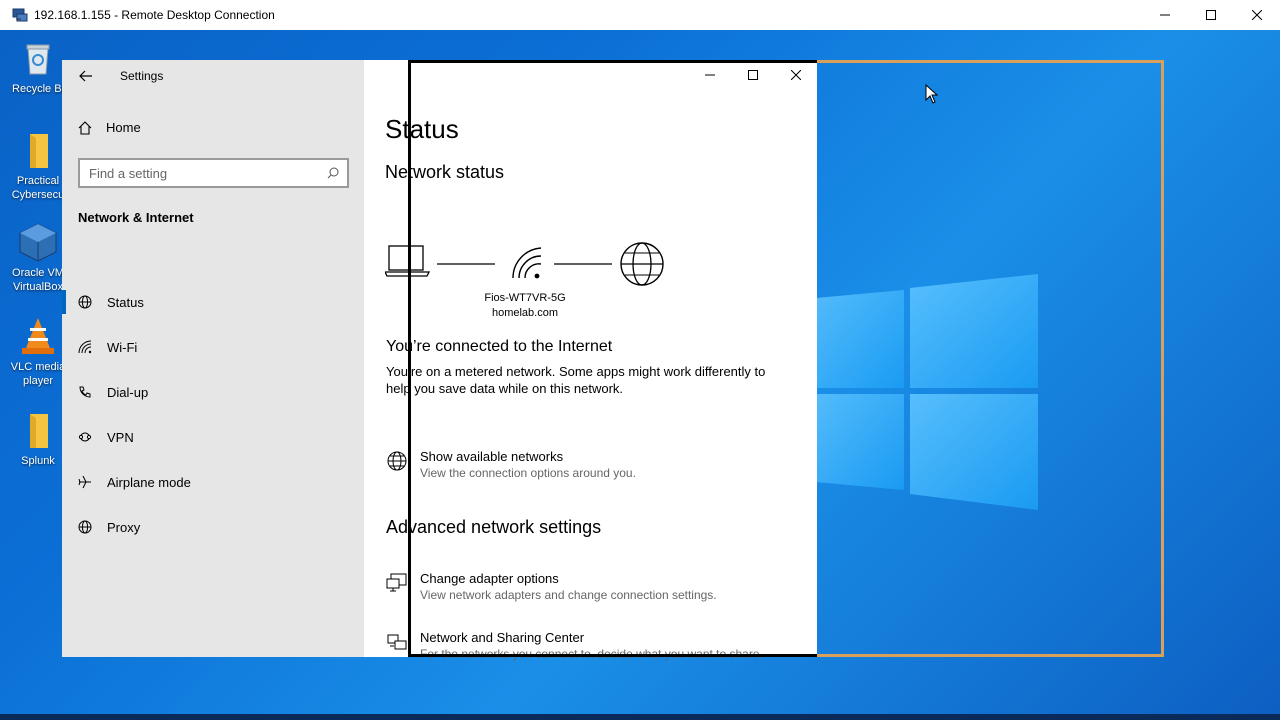 The height and width of the screenshot is (720, 1280). Describe the element at coordinates (213, 482) in the screenshot. I see `sidebar-item-airplane-mode: Airplane mode` at that location.